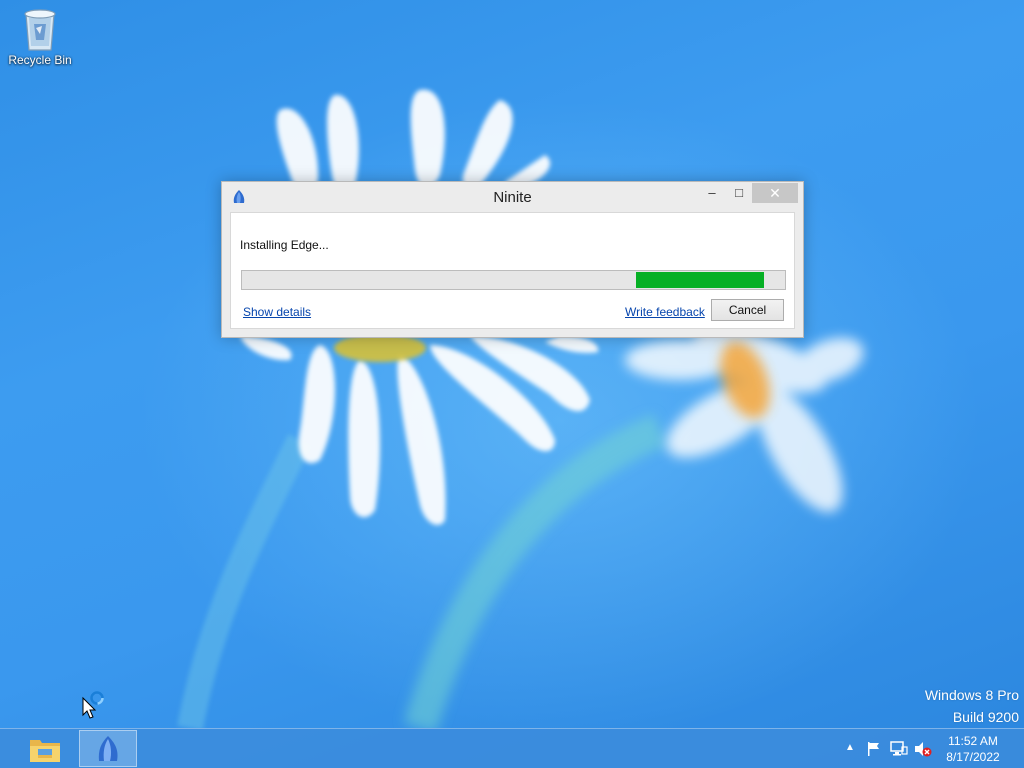 Image resolution: width=1024 pixels, height=768 pixels. Describe the element at coordinates (874, 749) in the screenshot. I see `action-center-flag-icon` at that location.